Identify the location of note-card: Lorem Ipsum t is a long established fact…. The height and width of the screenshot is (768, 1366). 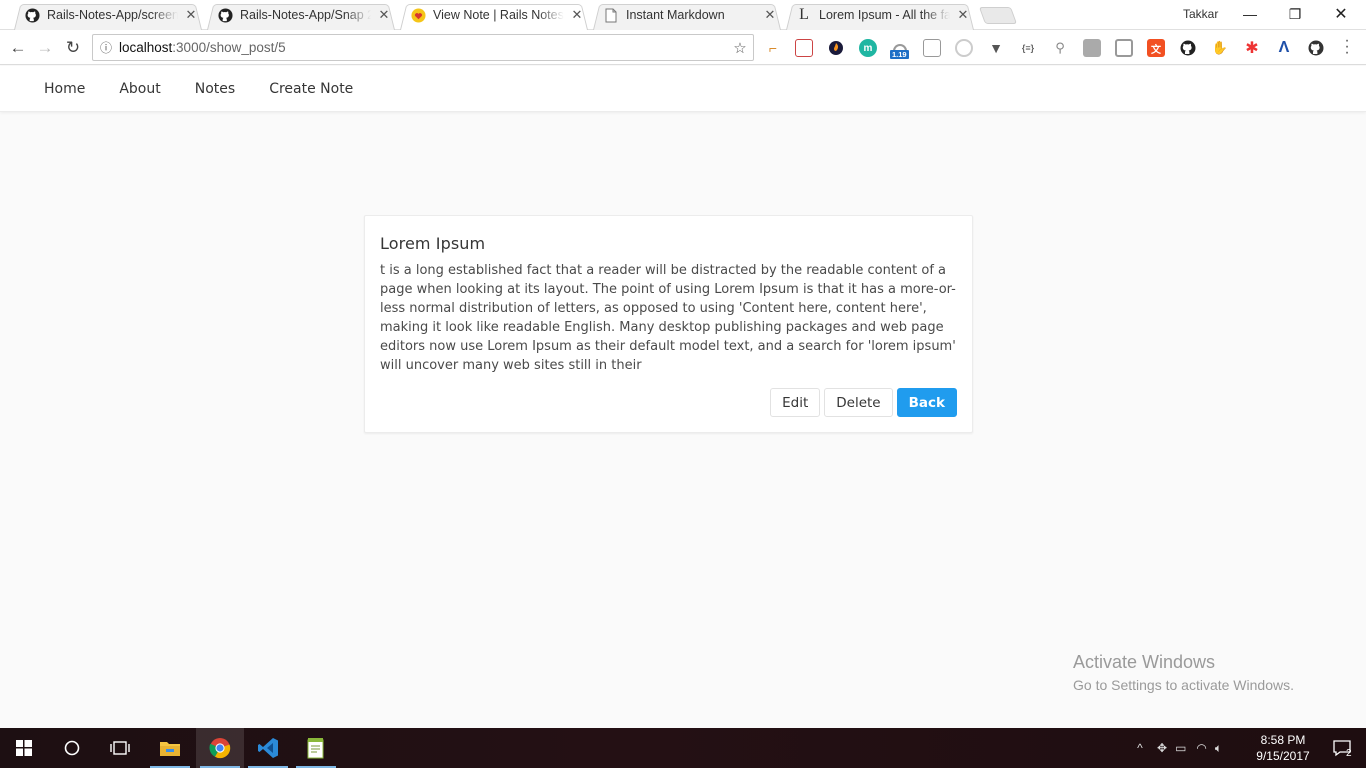
(668, 324).